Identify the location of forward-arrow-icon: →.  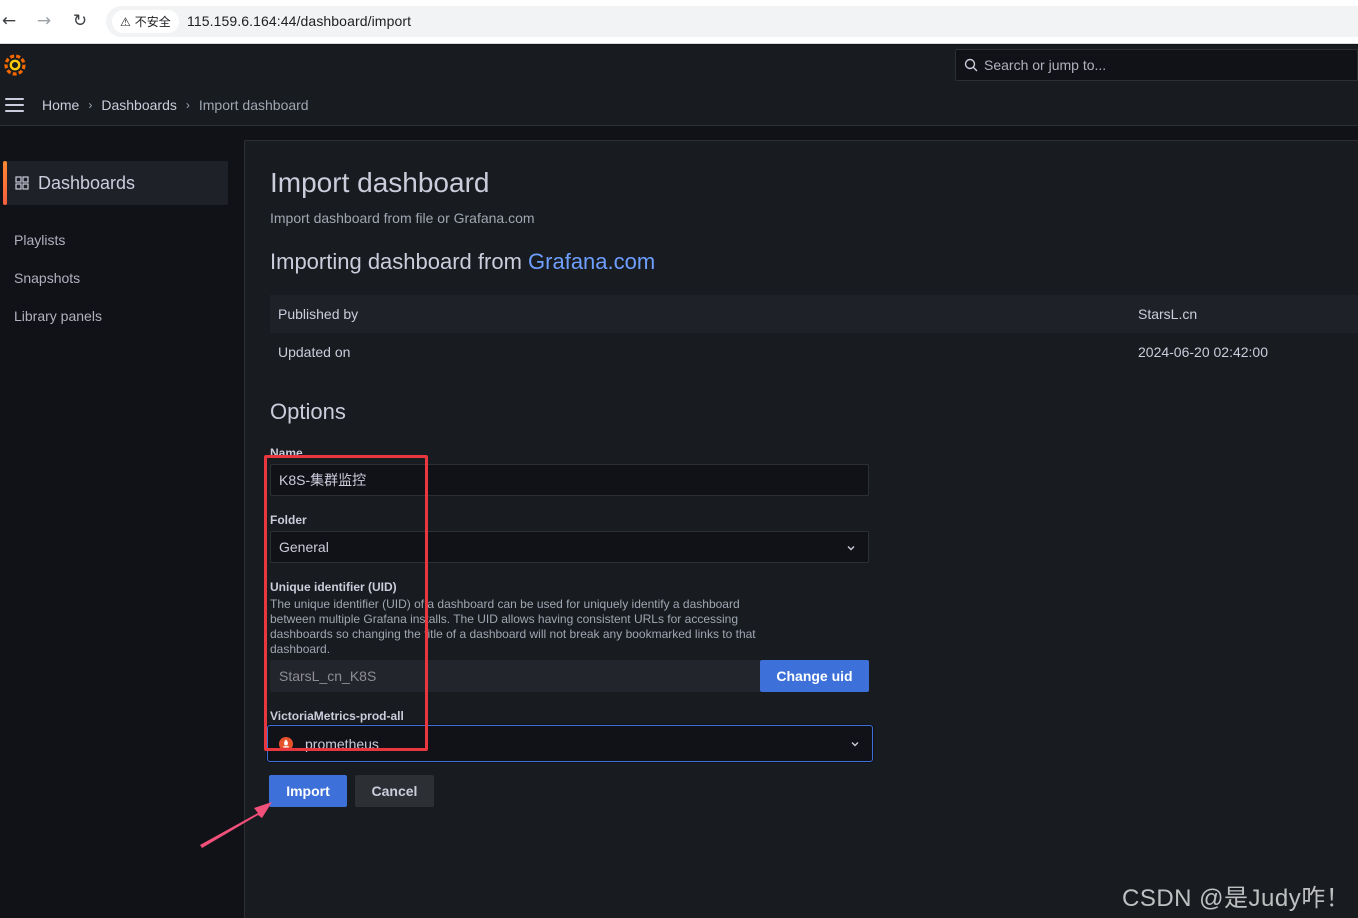
(44, 21).